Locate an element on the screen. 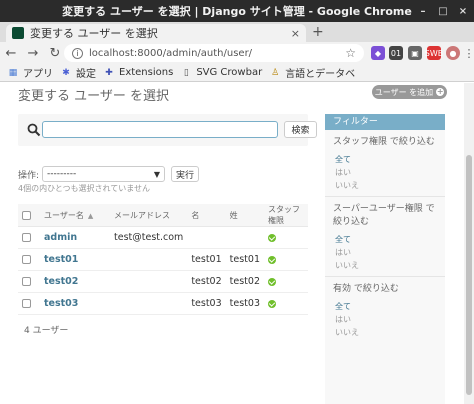 This screenshot has width=474, height=404. username-link: test02 is located at coordinates (61, 281).